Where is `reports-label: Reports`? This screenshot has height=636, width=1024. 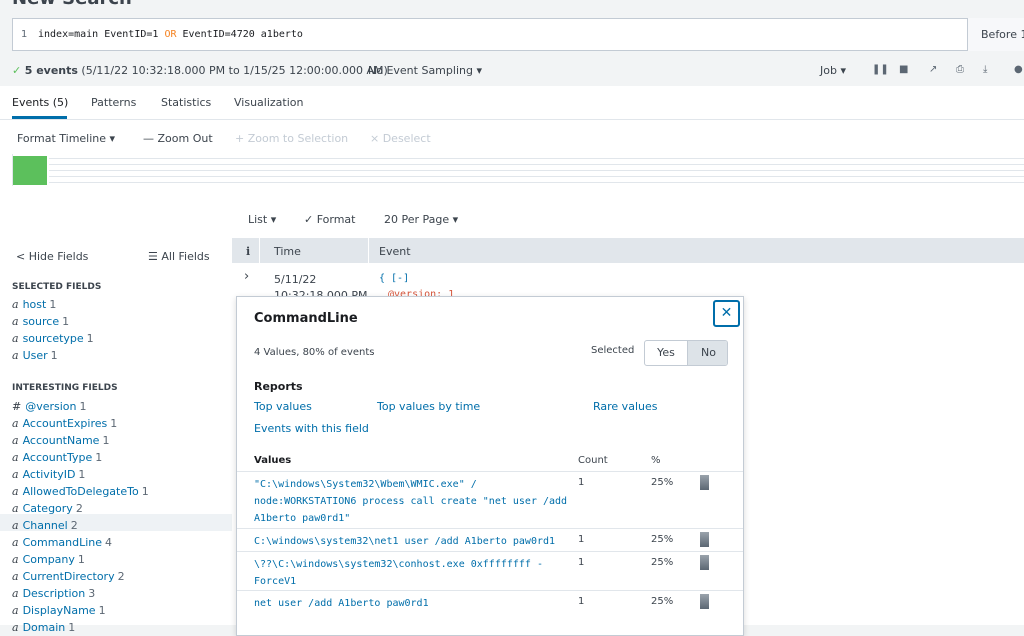 reports-label: Reports is located at coordinates (278, 386).